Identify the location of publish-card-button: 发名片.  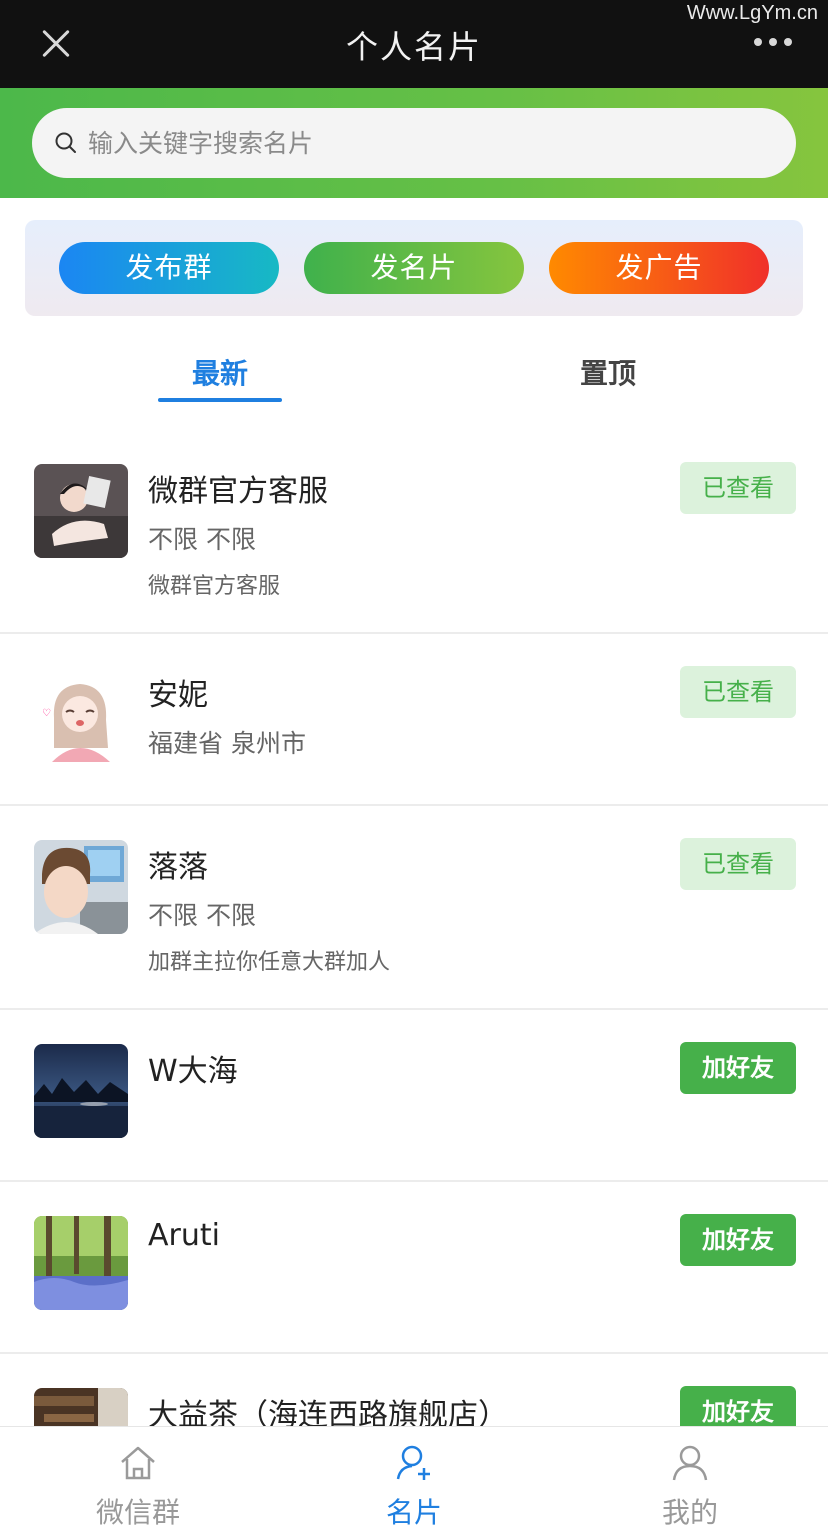
(414, 268).